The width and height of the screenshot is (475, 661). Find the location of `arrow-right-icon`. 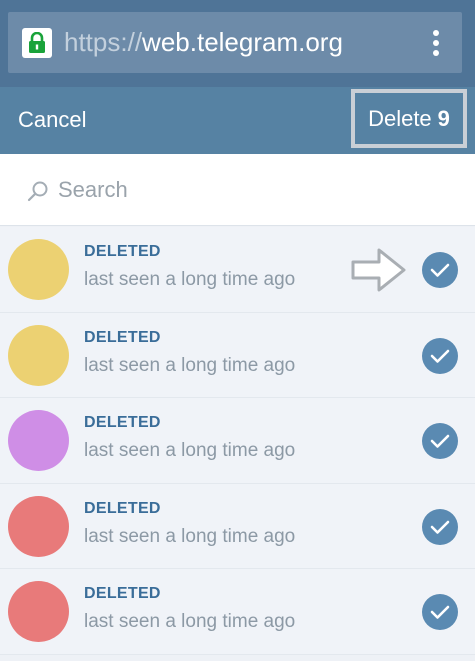

arrow-right-icon is located at coordinates (378, 270).